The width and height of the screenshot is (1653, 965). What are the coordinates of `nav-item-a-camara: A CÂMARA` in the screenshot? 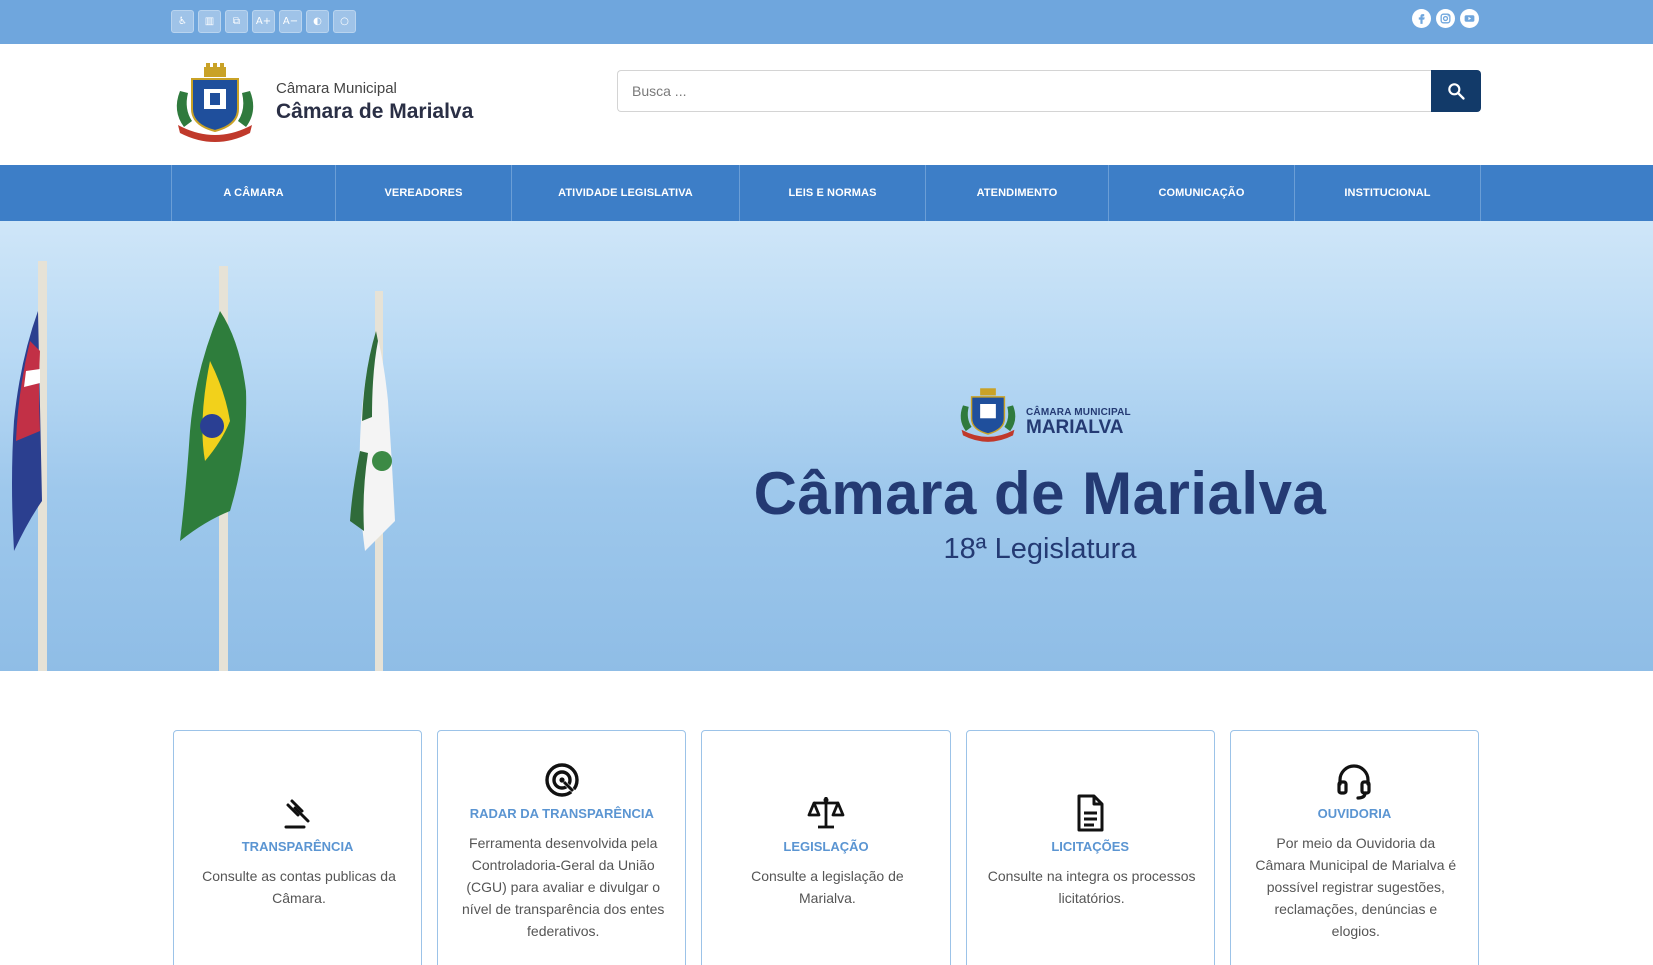 It's located at (254, 193).